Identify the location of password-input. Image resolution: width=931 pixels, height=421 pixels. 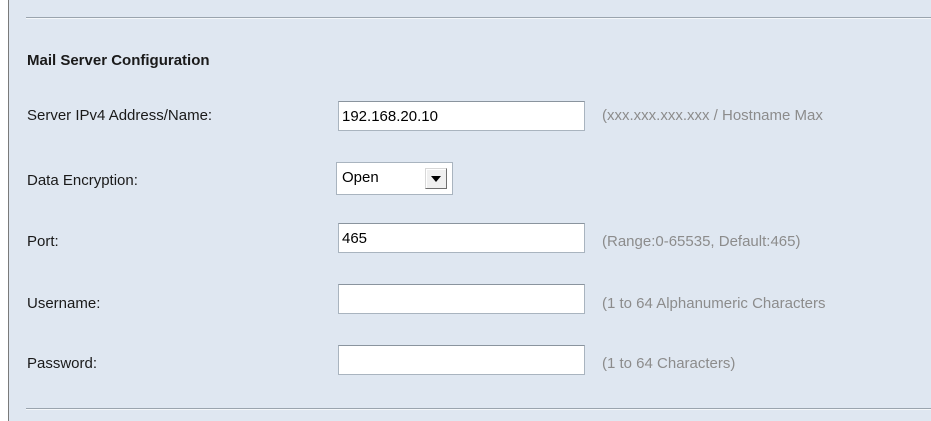
(461, 360).